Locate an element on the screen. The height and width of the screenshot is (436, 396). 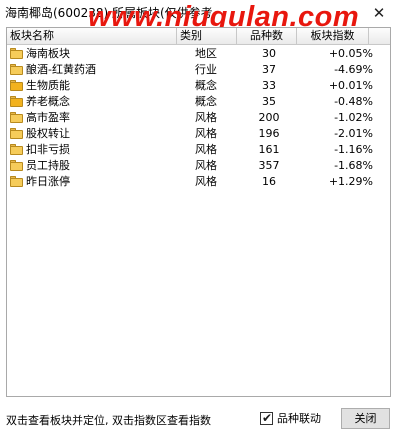
table-row: 高市盈率 风格 200 -1.02% is located at coordinates (198, 117).